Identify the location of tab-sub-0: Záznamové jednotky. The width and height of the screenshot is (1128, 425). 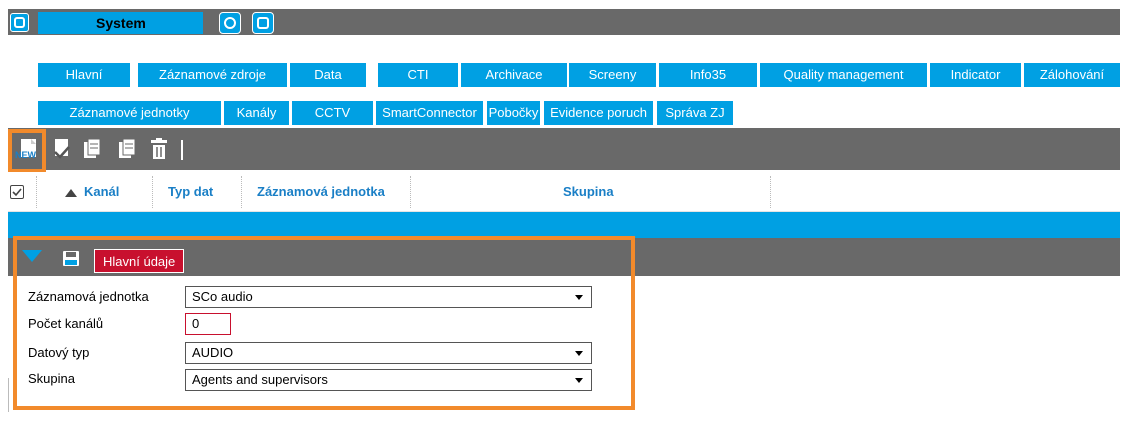
(129, 113).